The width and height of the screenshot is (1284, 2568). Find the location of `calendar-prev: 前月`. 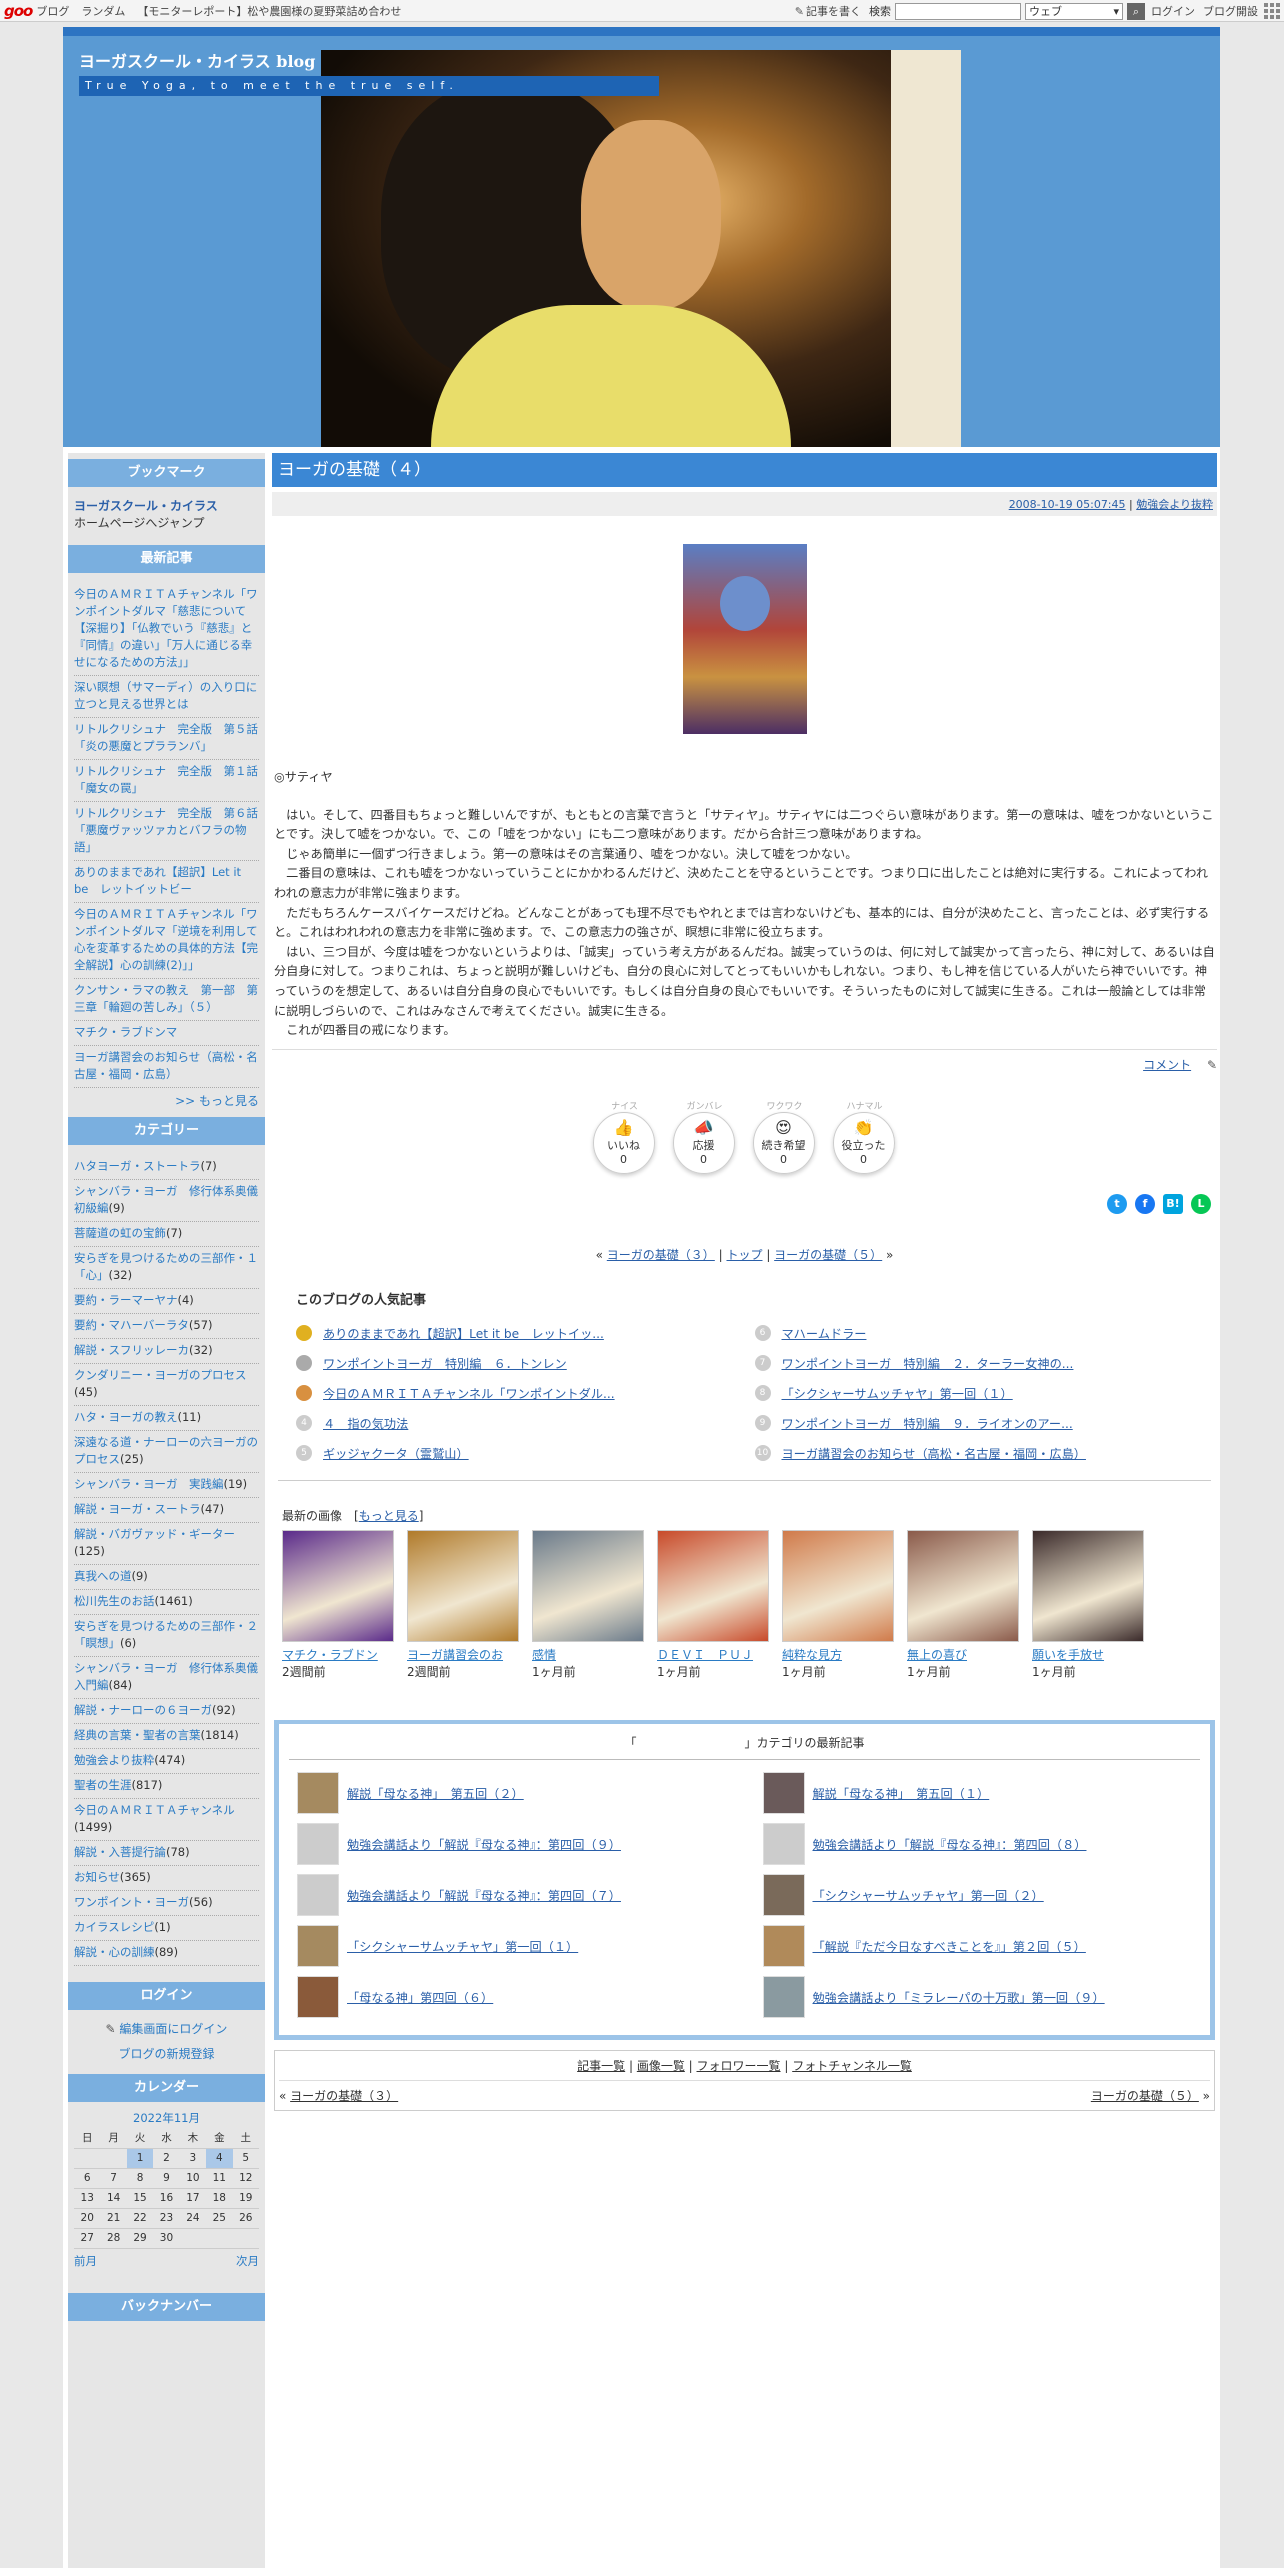

calendar-prev: 前月 is located at coordinates (85, 2261).